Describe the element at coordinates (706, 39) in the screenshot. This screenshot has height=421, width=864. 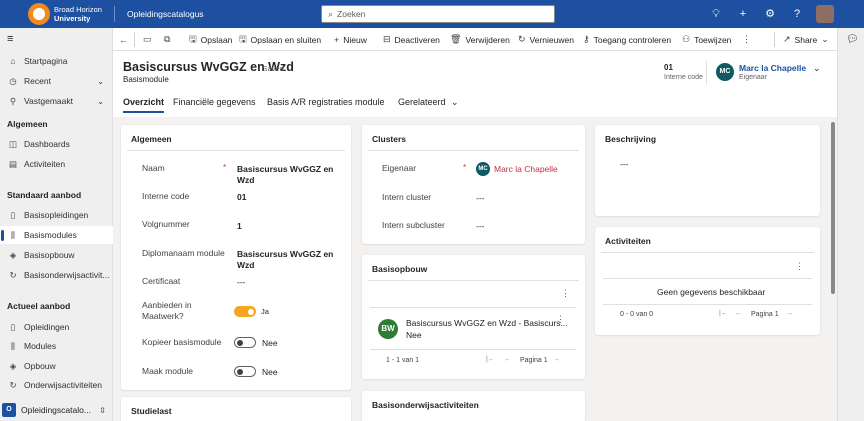
I see `assign-button: ⚇ Toewijzen` at that location.